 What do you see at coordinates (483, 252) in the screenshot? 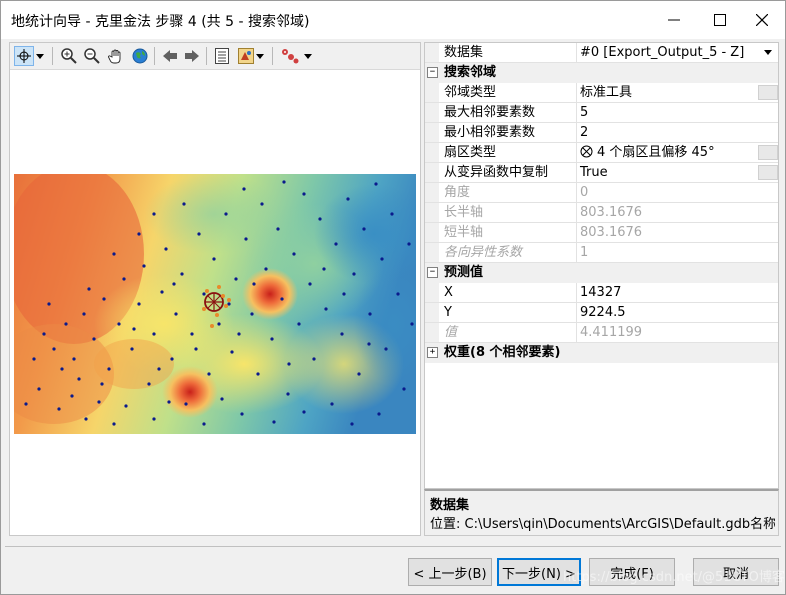
I see `property-name: 各向异性系数` at bounding box center [483, 252].